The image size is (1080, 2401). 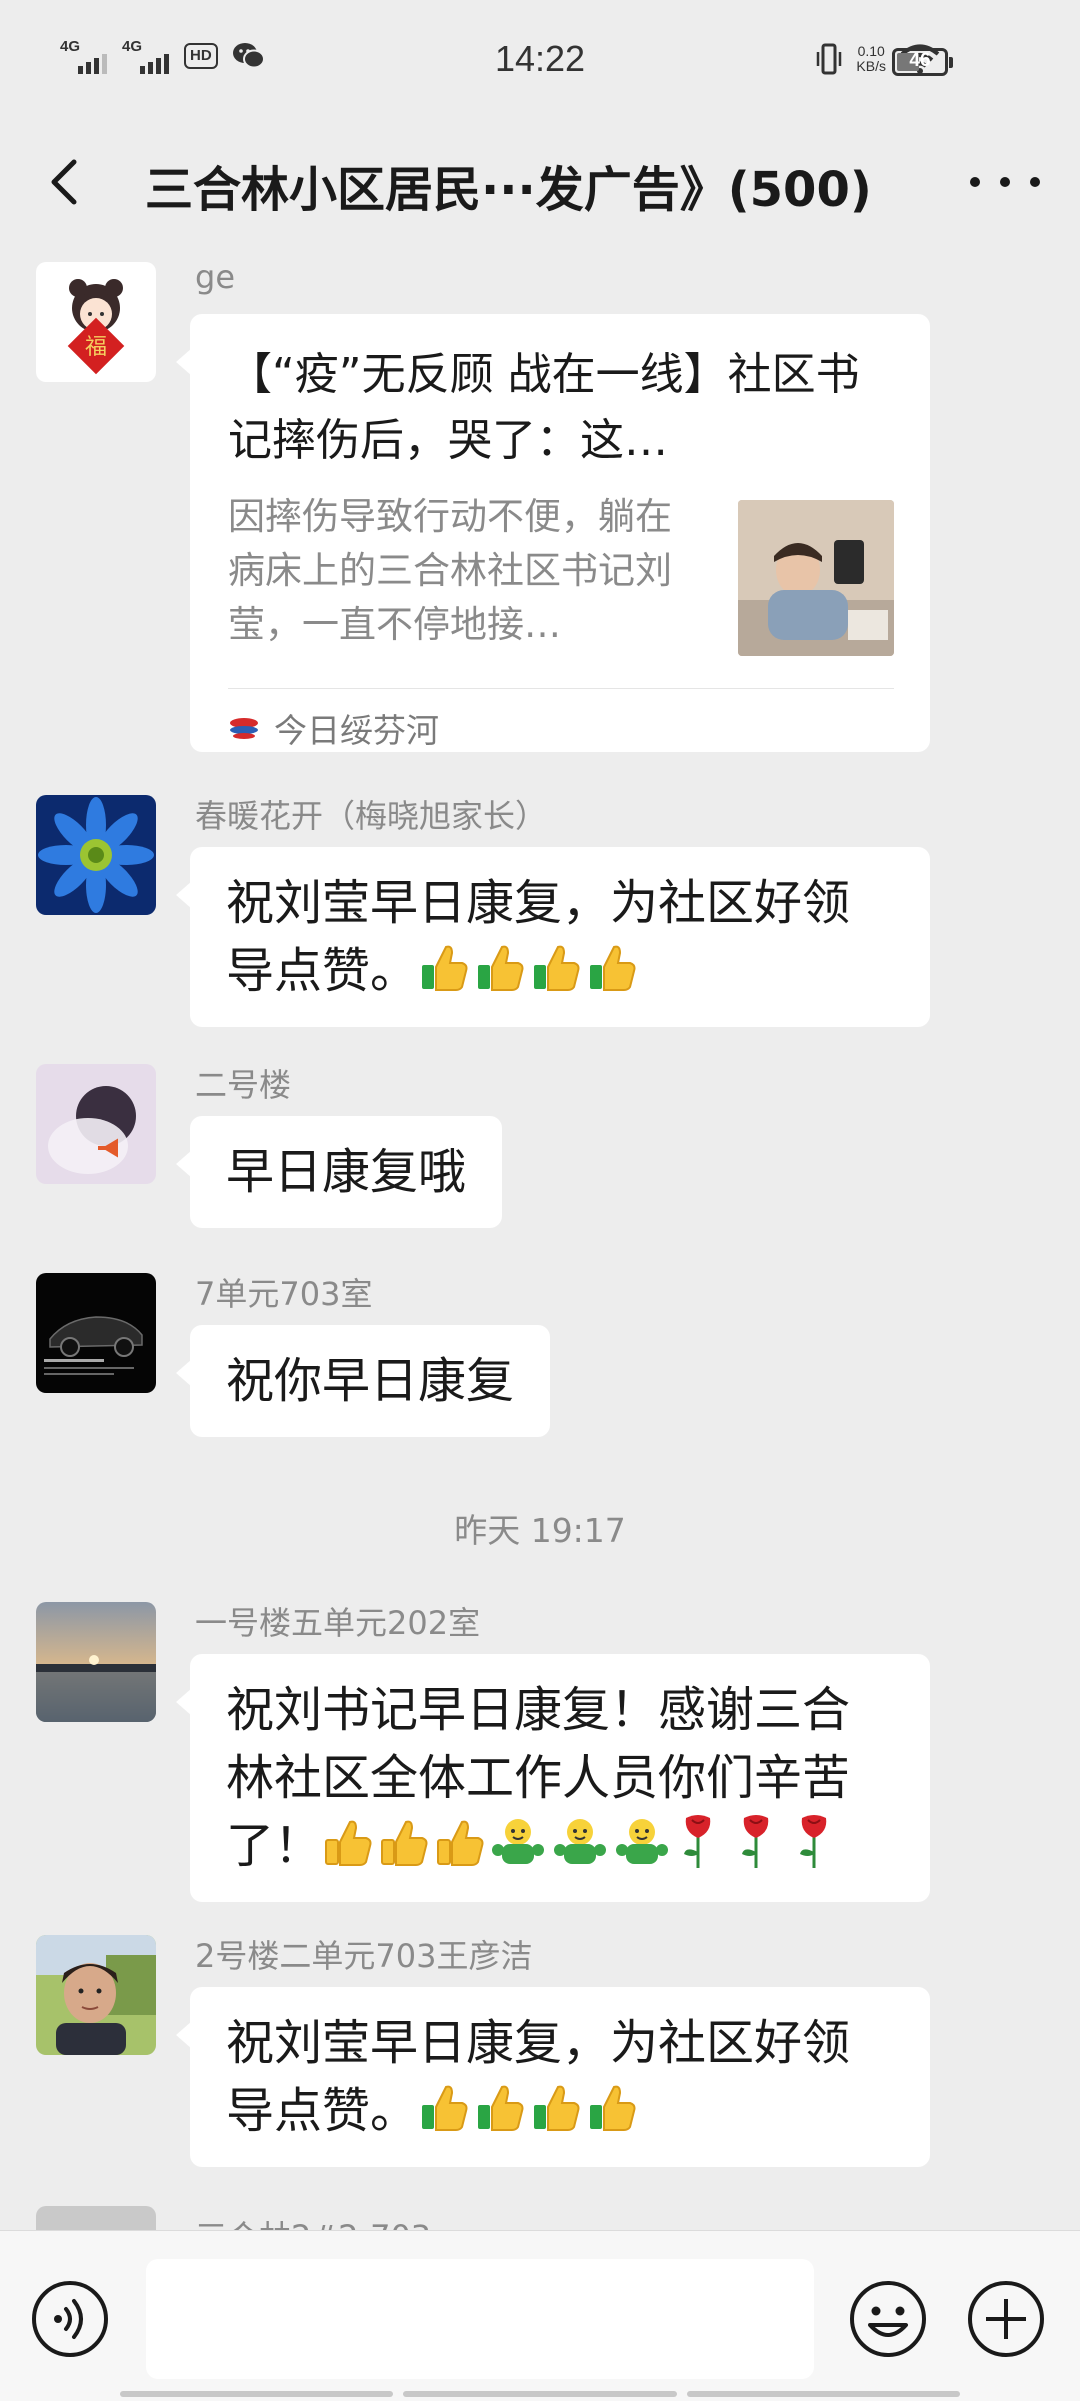 I want to click on sender-name: 2号楼二单元703王彦洁, so click(x=364, y=1956).